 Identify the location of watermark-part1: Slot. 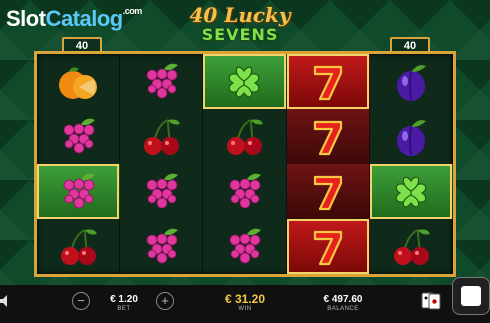
(26, 18).